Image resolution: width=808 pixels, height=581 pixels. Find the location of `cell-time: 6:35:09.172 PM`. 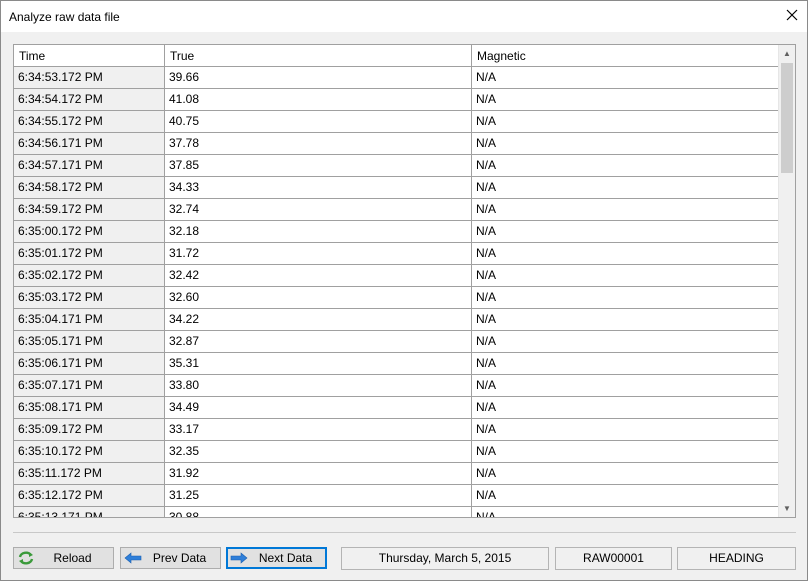

cell-time: 6:35:09.172 PM is located at coordinates (89, 429).